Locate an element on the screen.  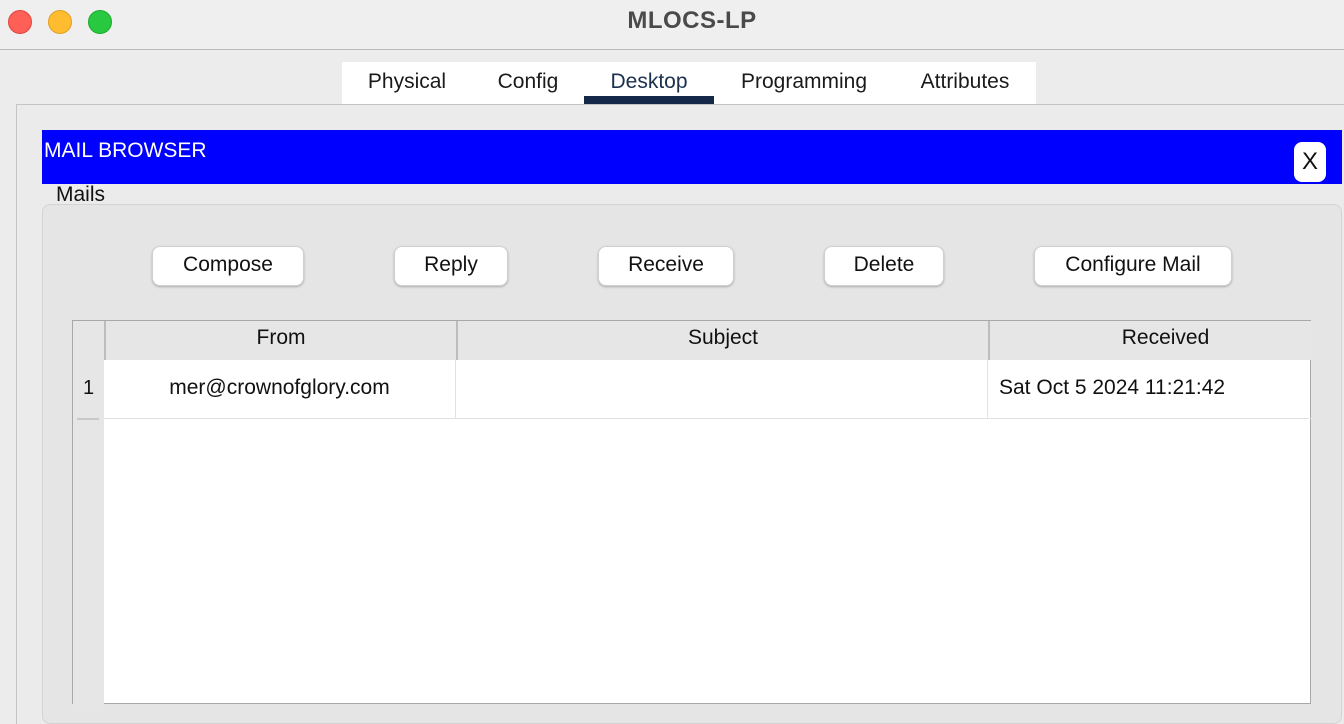
column-header-received: Received is located at coordinates (1164, 340).